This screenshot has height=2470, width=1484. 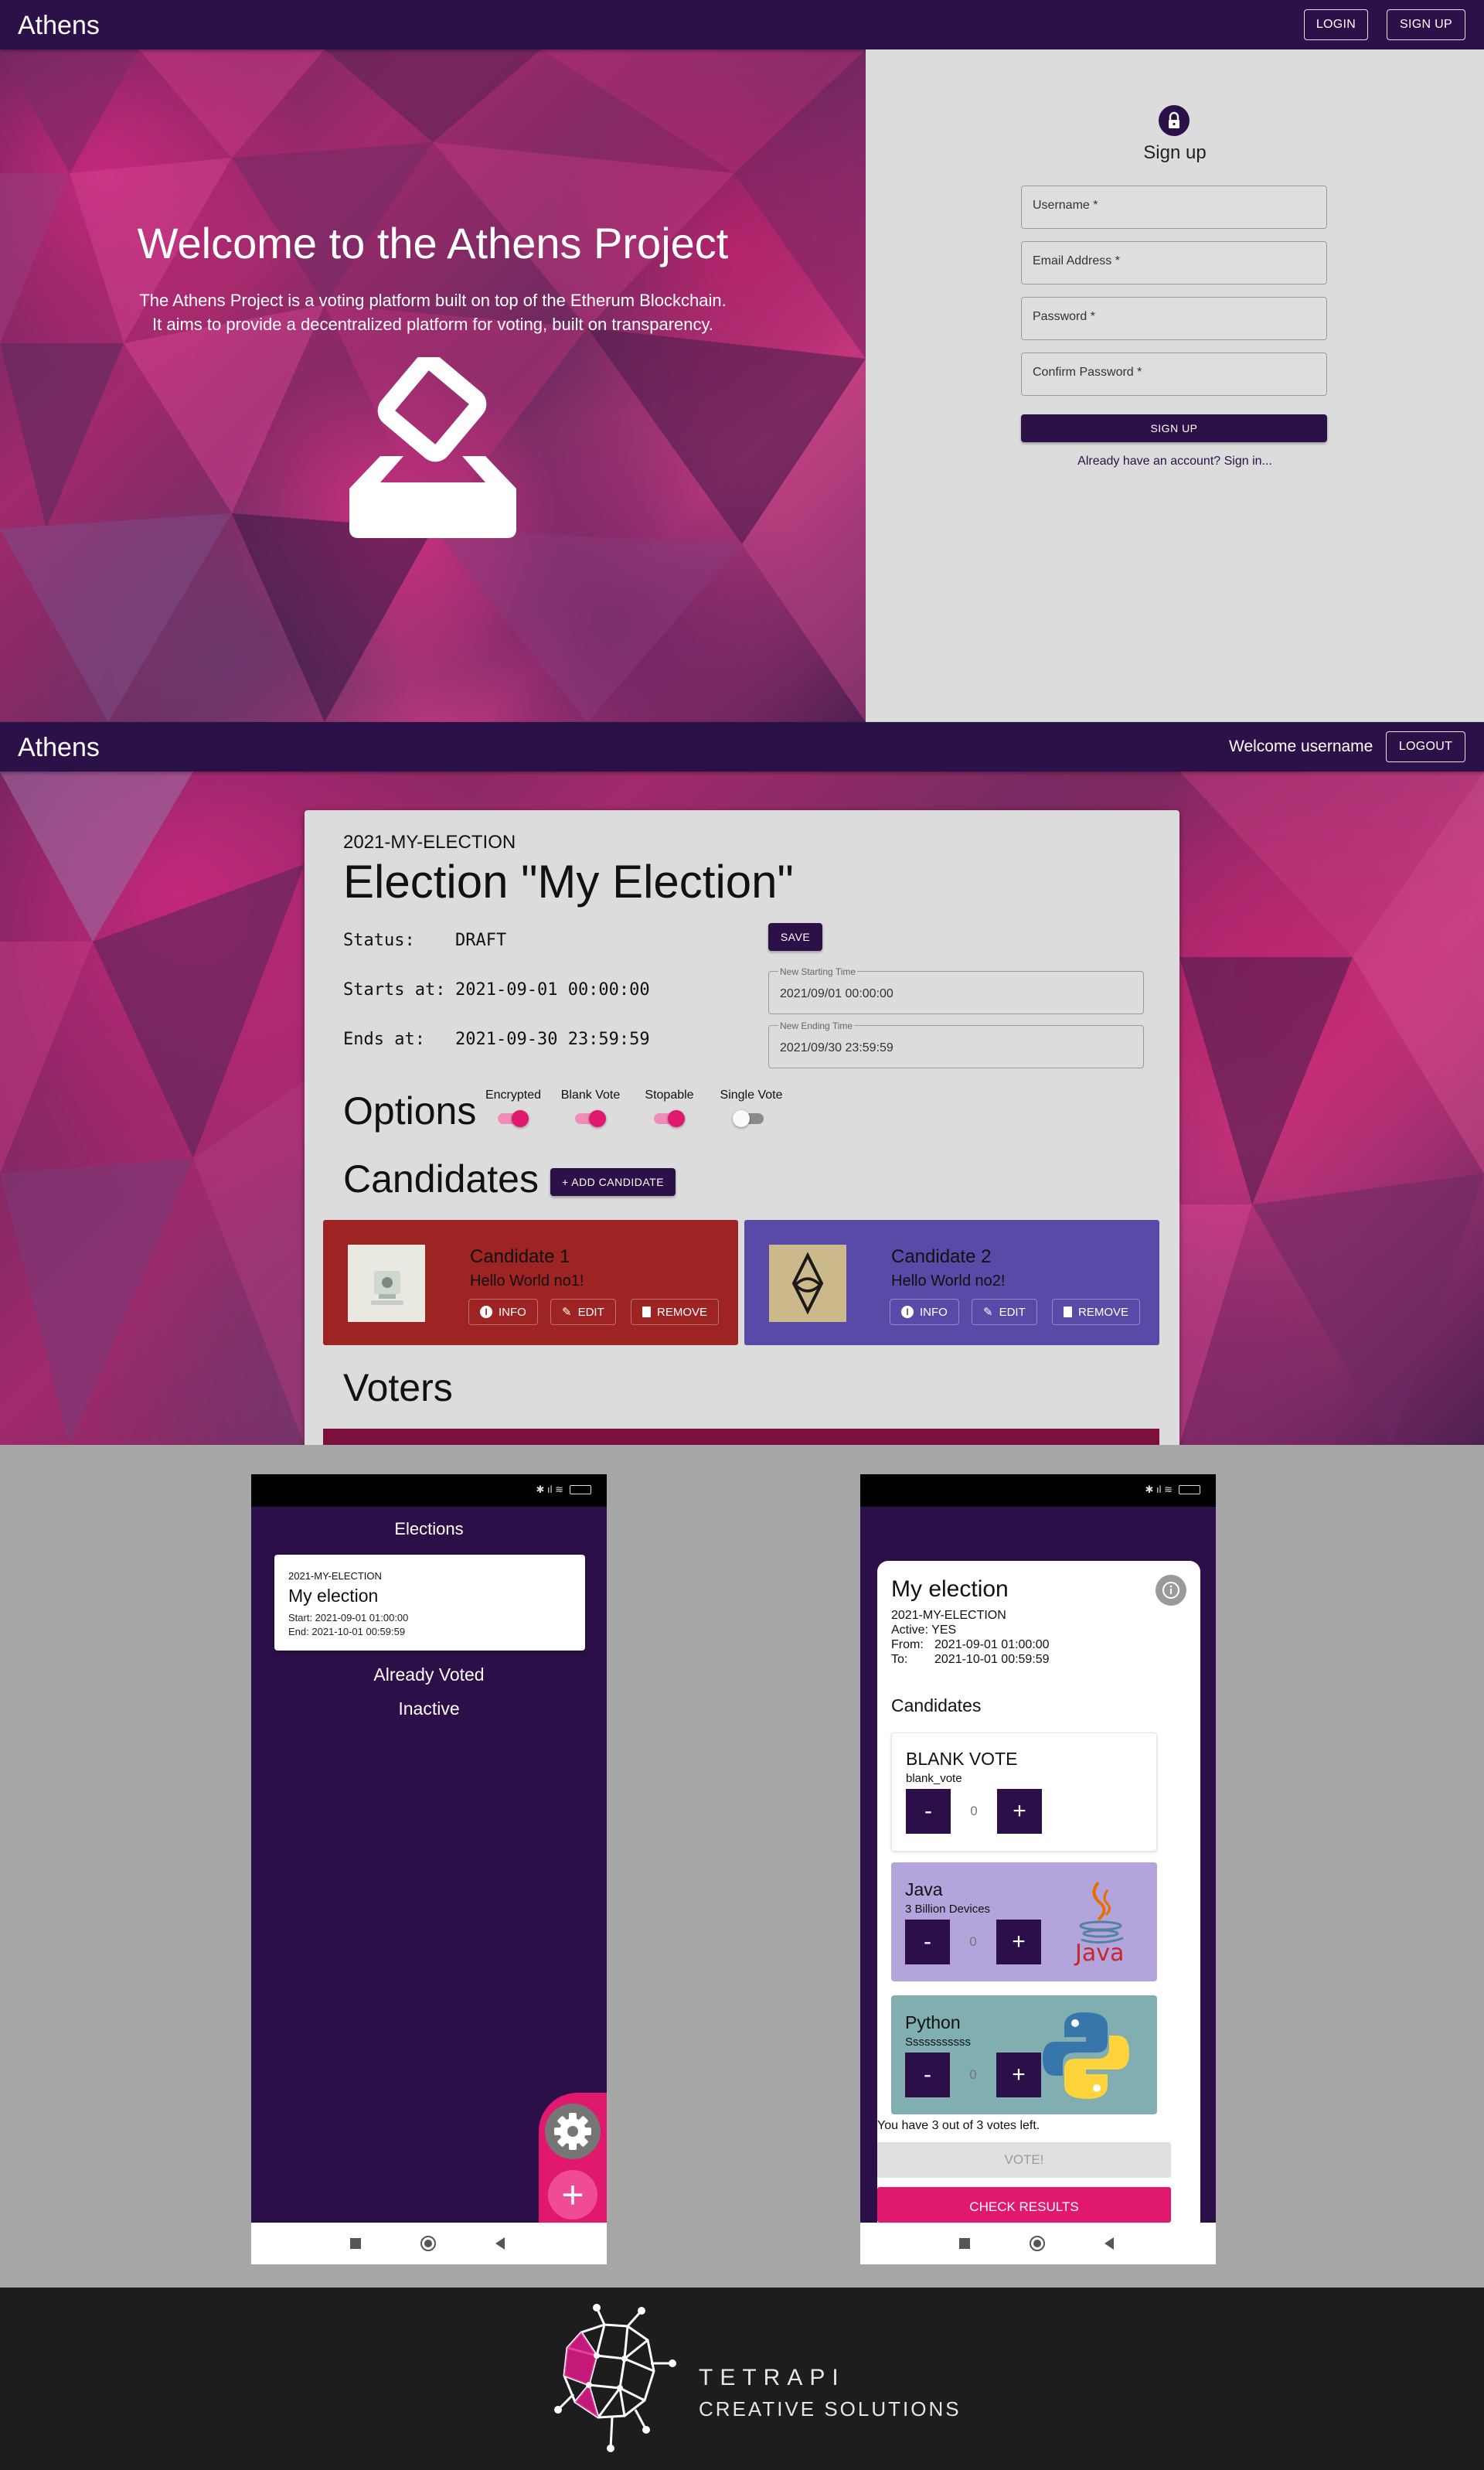 I want to click on stopable-toggle, so click(x=669, y=1118).